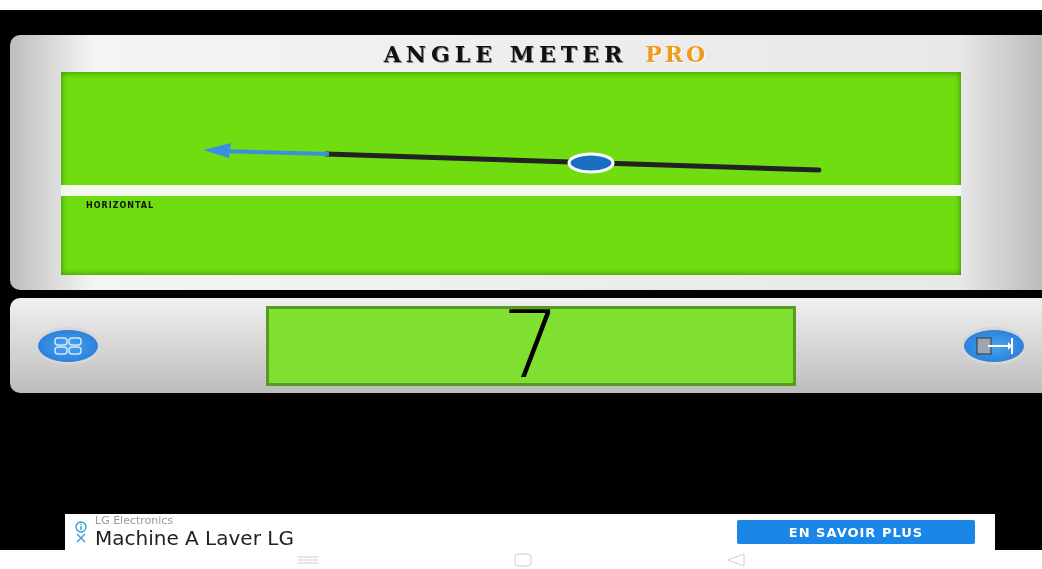 The height and width of the screenshot is (569, 1042). What do you see at coordinates (121, 205) in the screenshot?
I see `reference-label: HORIZONTAL` at bounding box center [121, 205].